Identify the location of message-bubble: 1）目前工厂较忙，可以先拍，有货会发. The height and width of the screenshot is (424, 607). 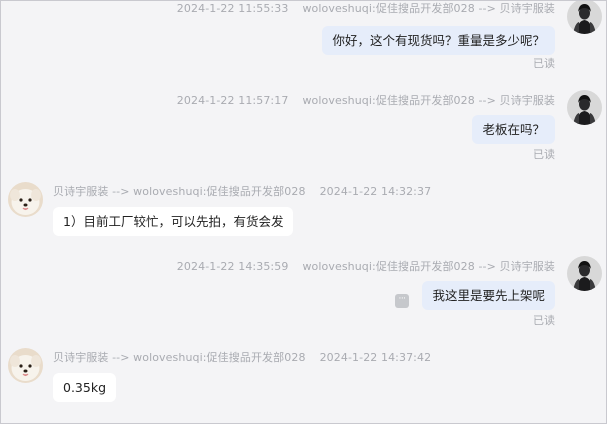
(173, 221).